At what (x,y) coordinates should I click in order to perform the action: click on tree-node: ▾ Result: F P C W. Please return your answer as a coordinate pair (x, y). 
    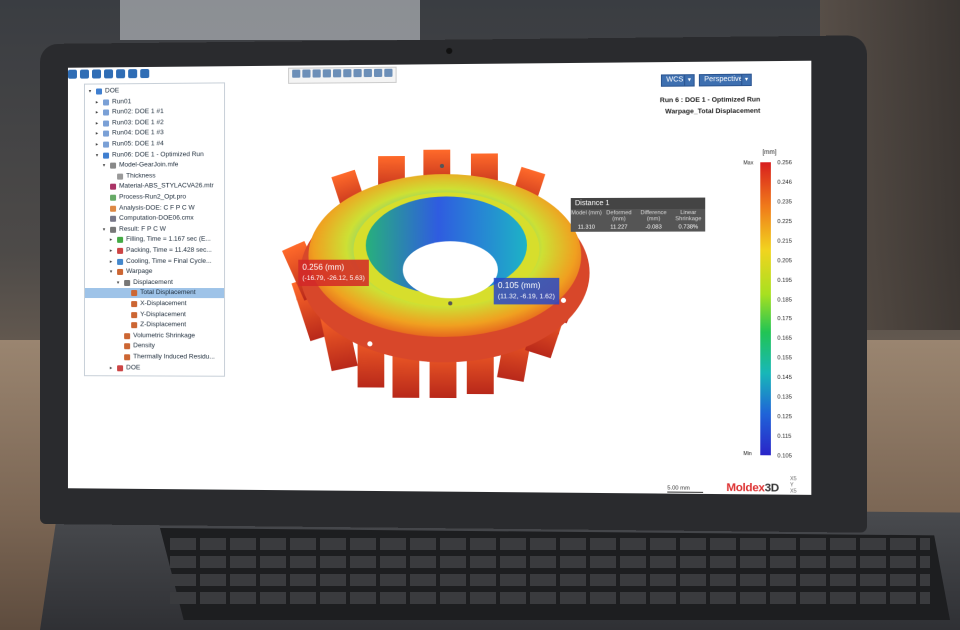
    Looking at the image, I should click on (133, 229).